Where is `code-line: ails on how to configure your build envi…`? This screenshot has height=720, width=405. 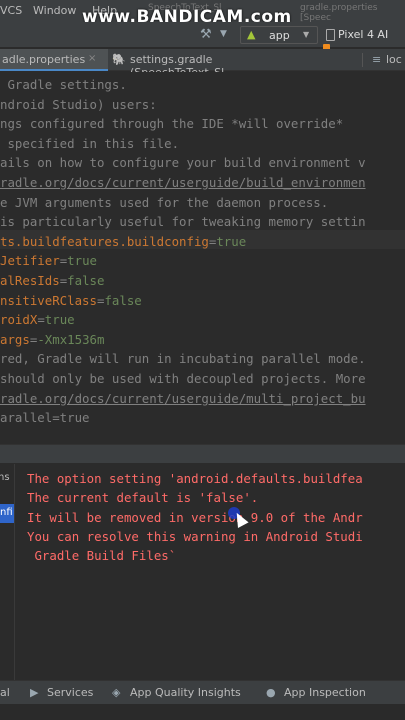 code-line: ails on how to configure your build envi… is located at coordinates (183, 162).